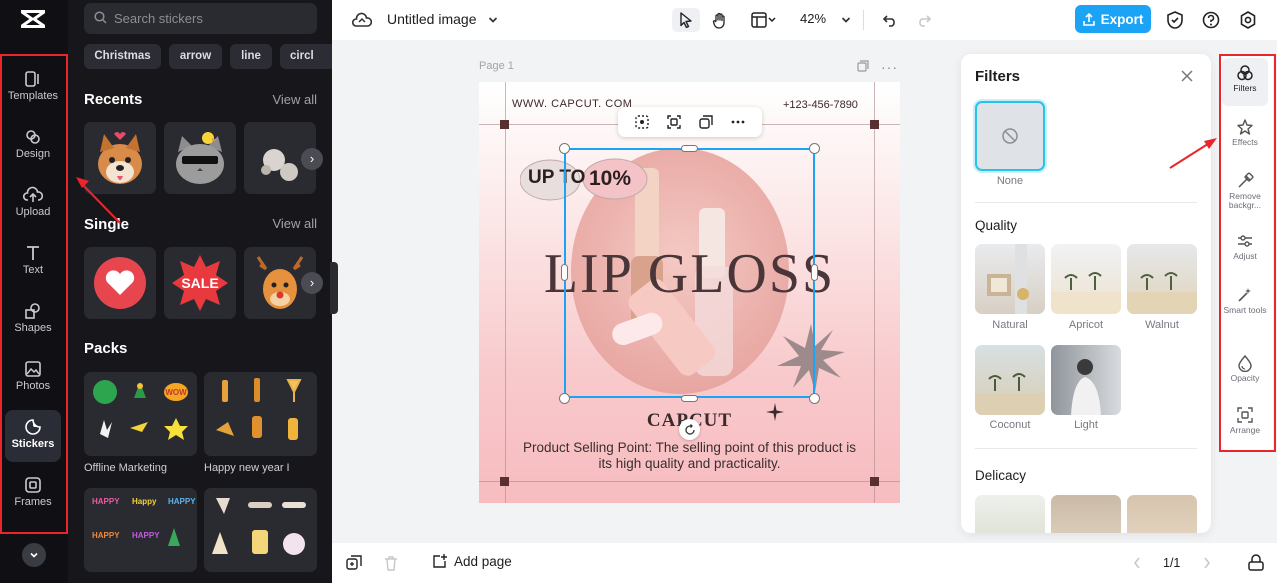  What do you see at coordinates (863, 20) in the screenshot?
I see `divider` at bounding box center [863, 20].